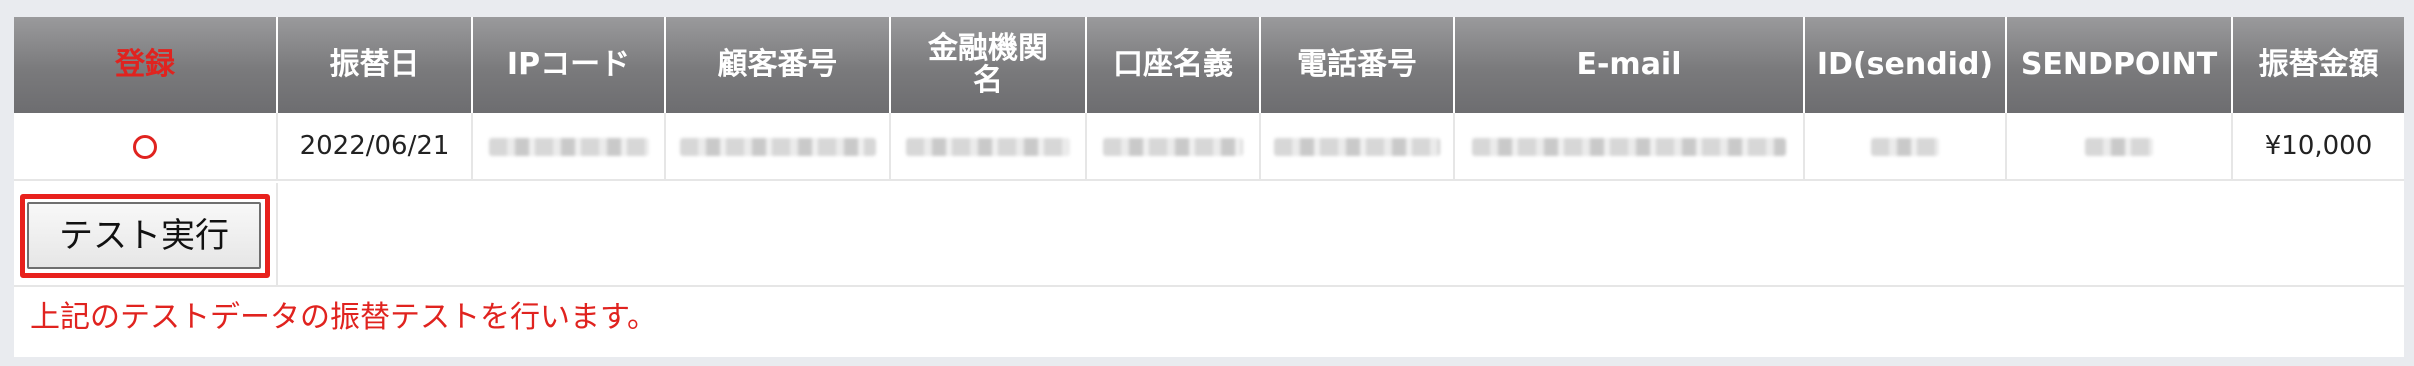 This screenshot has height=366, width=2414. What do you see at coordinates (375, 147) in the screenshot?
I see `cell-transfer-date: 2022/06/21` at bounding box center [375, 147].